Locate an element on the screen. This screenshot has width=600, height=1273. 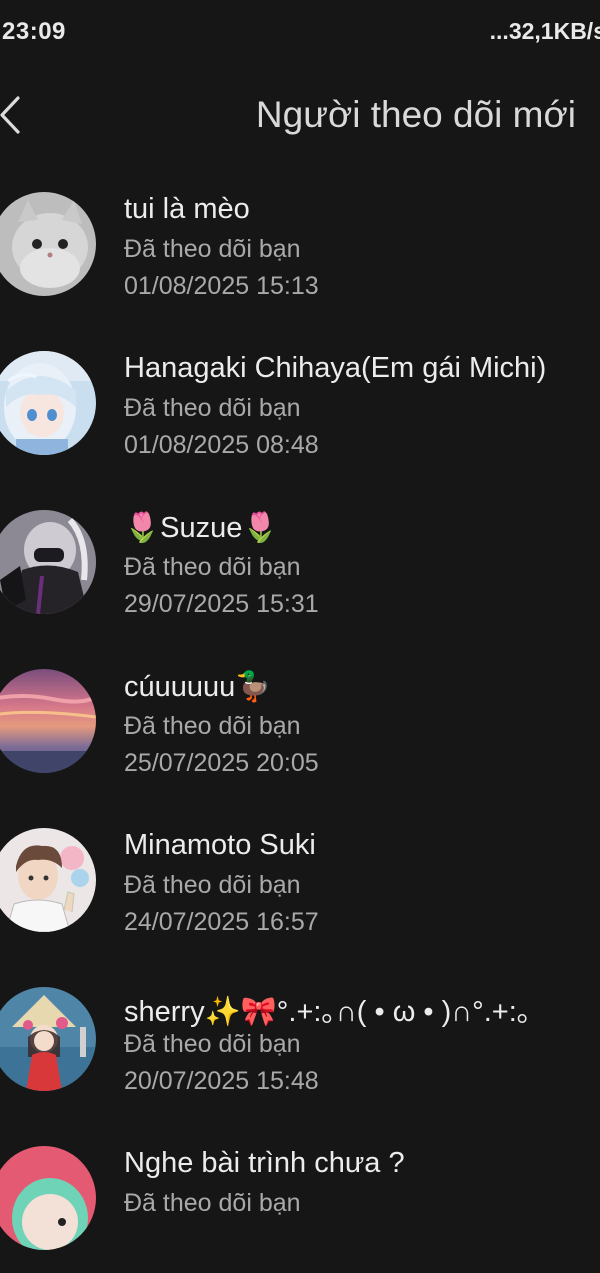
follow-time: 01/08/2025 15:13 is located at coordinates (221, 286).